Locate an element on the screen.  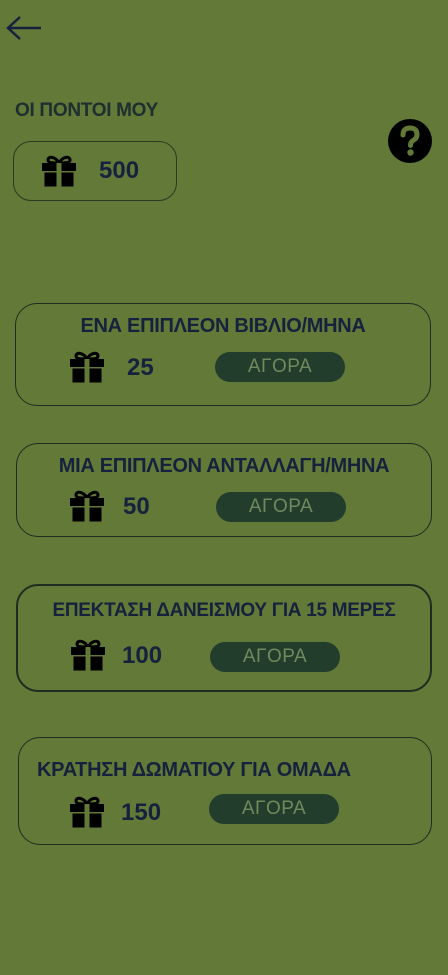
reward-title: ΜΙΑ ΕΠΙΠΛΕΟΝ ΑΝΤΑΛΛΑΓΗ/ΜΗΝΑ is located at coordinates (224, 466).